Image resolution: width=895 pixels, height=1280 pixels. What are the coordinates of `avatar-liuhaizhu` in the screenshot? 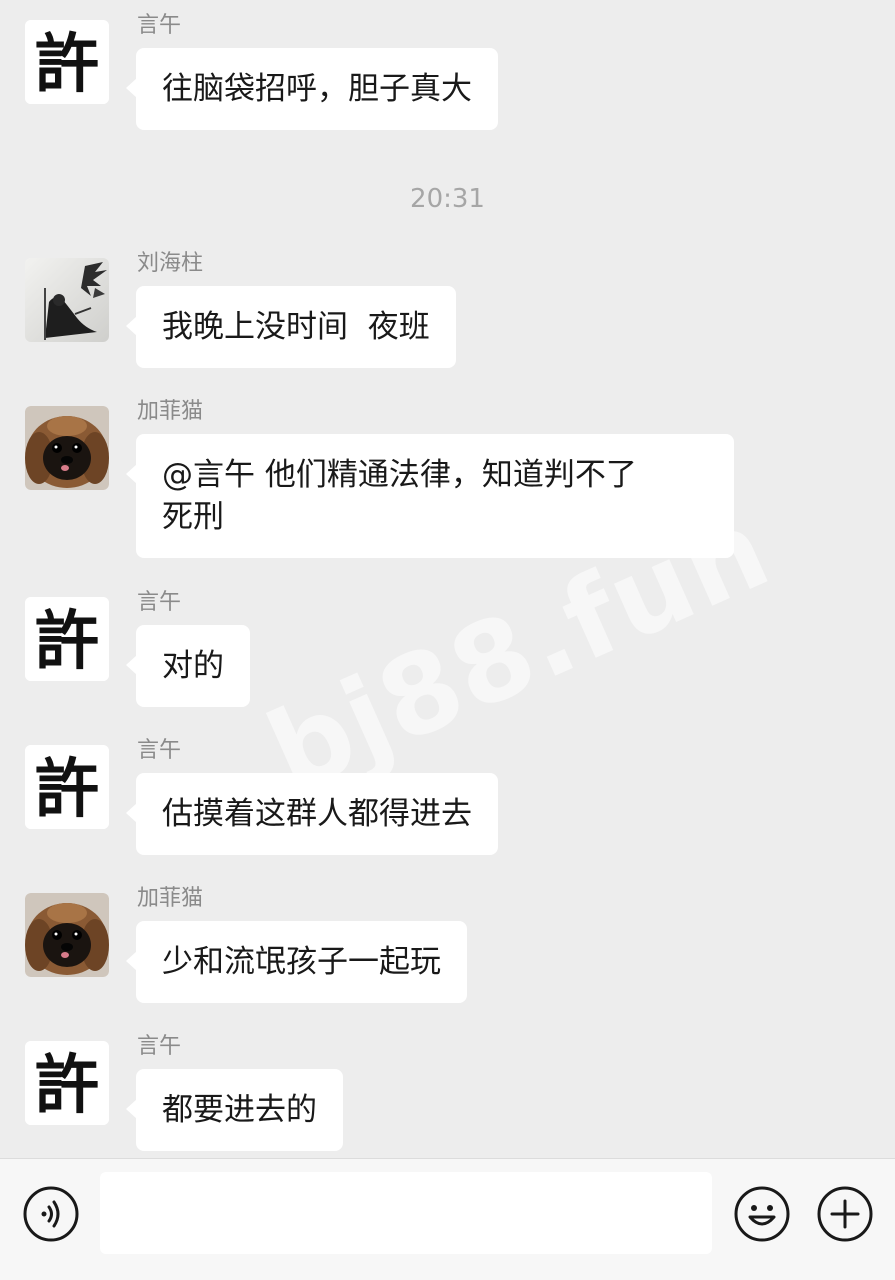 It's located at (67, 300).